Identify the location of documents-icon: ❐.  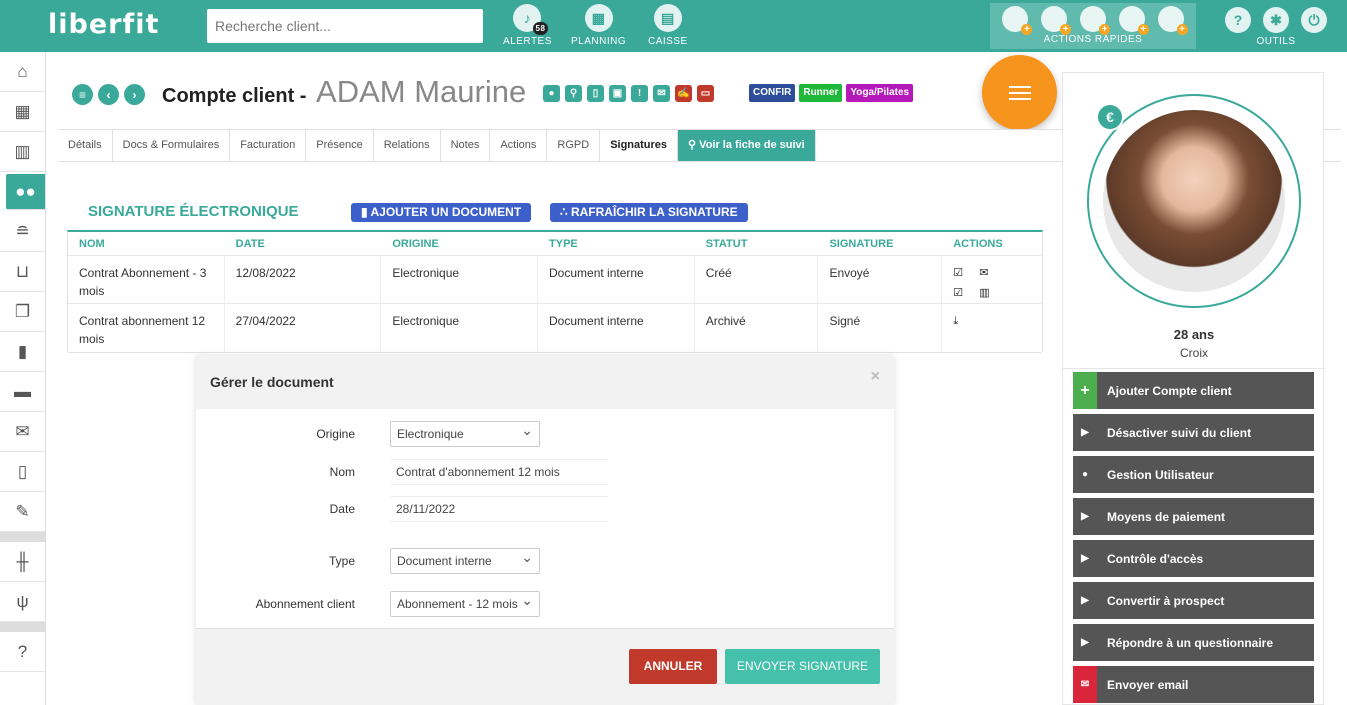
(22, 312).